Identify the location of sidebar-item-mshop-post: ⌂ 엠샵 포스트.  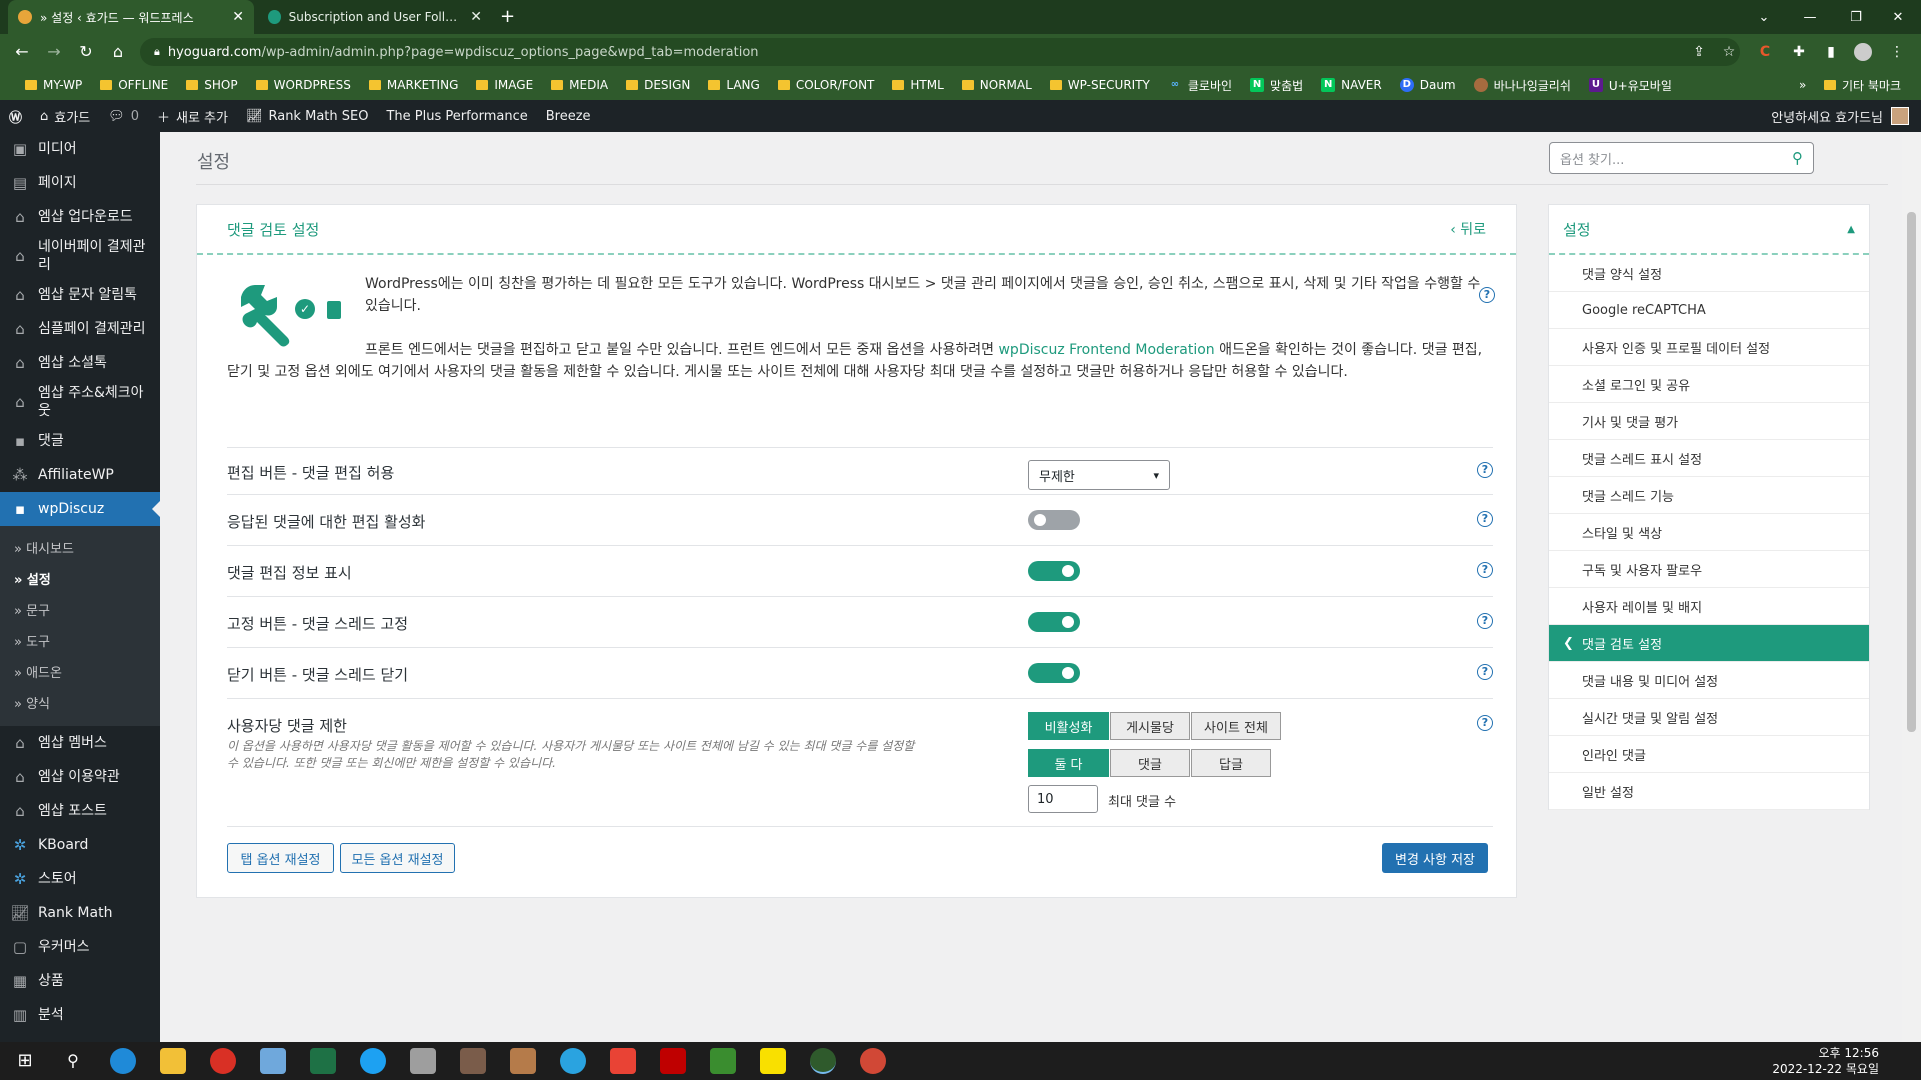
(80, 811).